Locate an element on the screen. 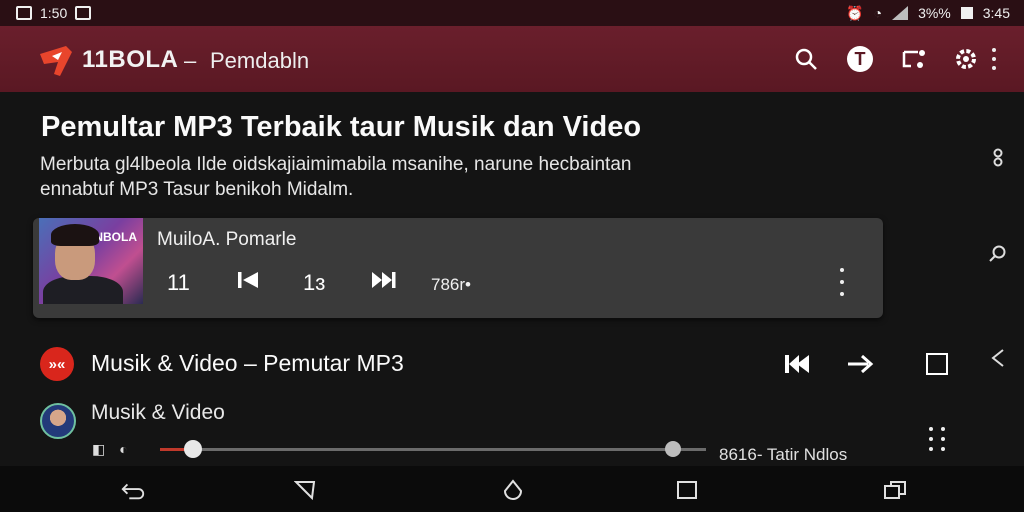 The height and width of the screenshot is (512, 1024). app-bar: 11BOLA – Pemdabln T is located at coordinates (512, 59).